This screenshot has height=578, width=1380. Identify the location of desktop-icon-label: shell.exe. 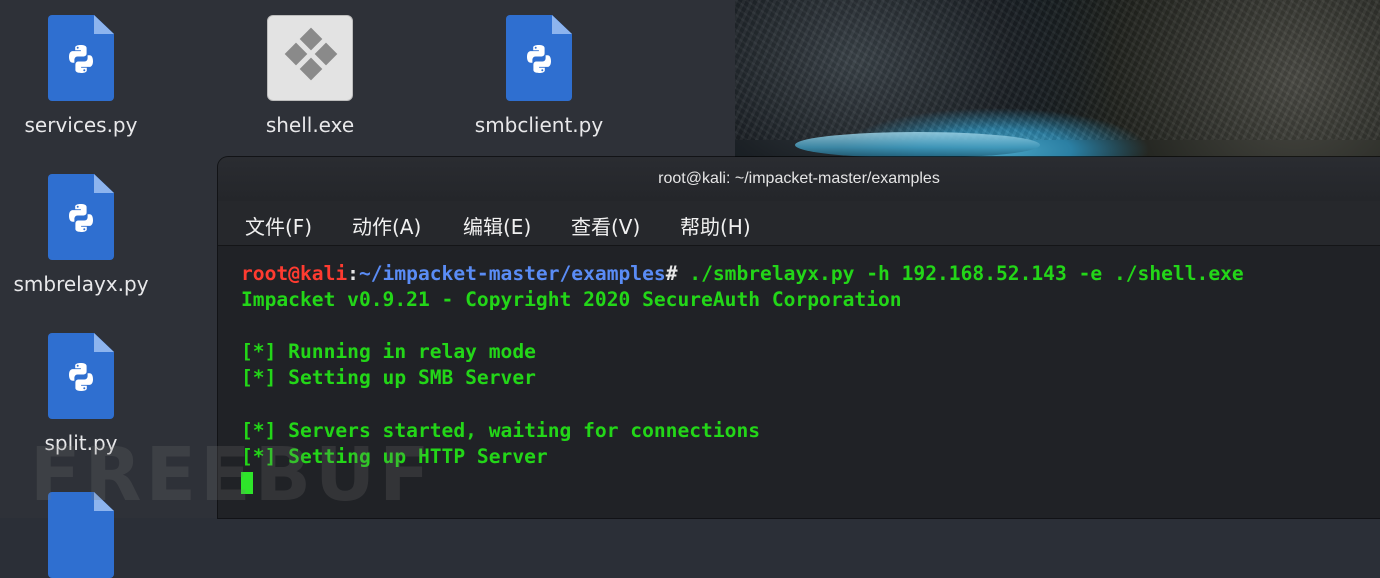
(310, 125).